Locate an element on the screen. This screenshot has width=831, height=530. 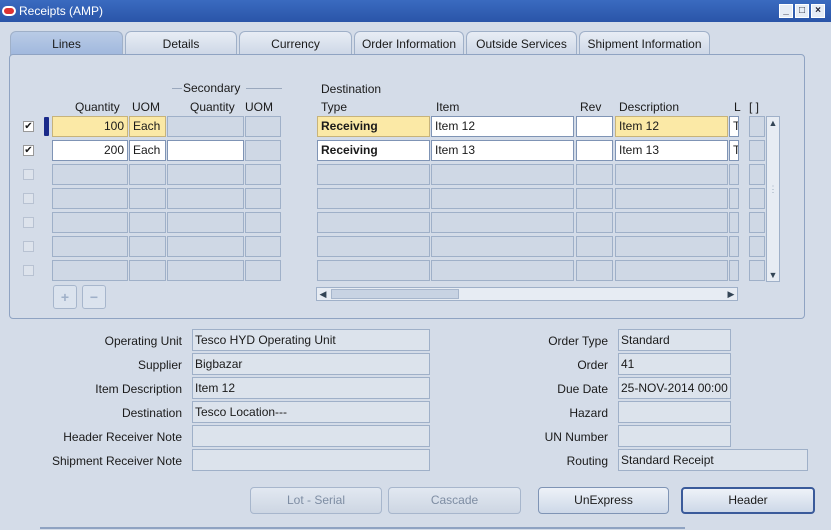
scroll-thumb-grip-icon: ⋮ is located at coordinates (773, 189).